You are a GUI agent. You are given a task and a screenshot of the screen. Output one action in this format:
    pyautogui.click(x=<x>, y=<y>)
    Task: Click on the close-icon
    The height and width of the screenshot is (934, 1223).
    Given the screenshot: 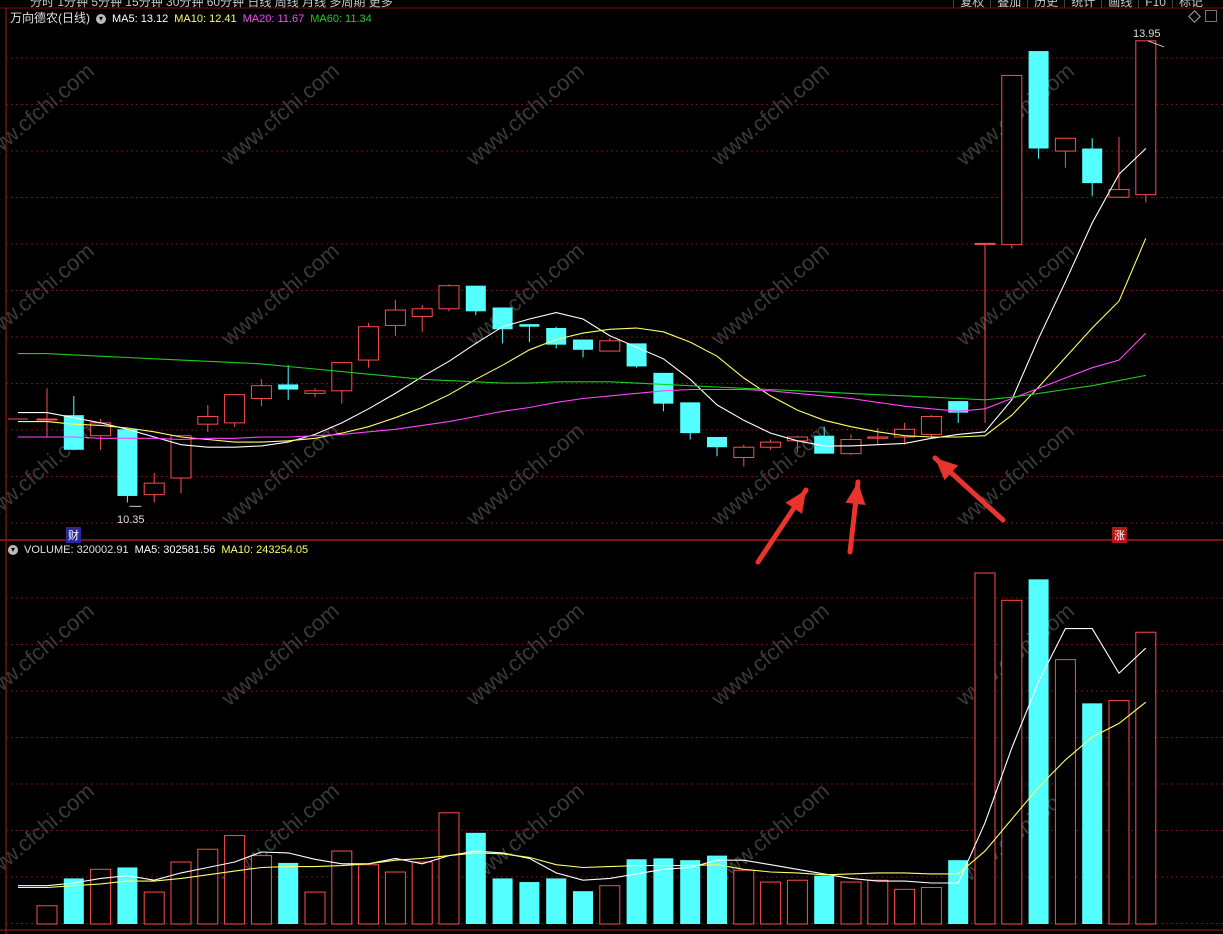 What is the action you would take?
    pyautogui.click(x=1211, y=16)
    